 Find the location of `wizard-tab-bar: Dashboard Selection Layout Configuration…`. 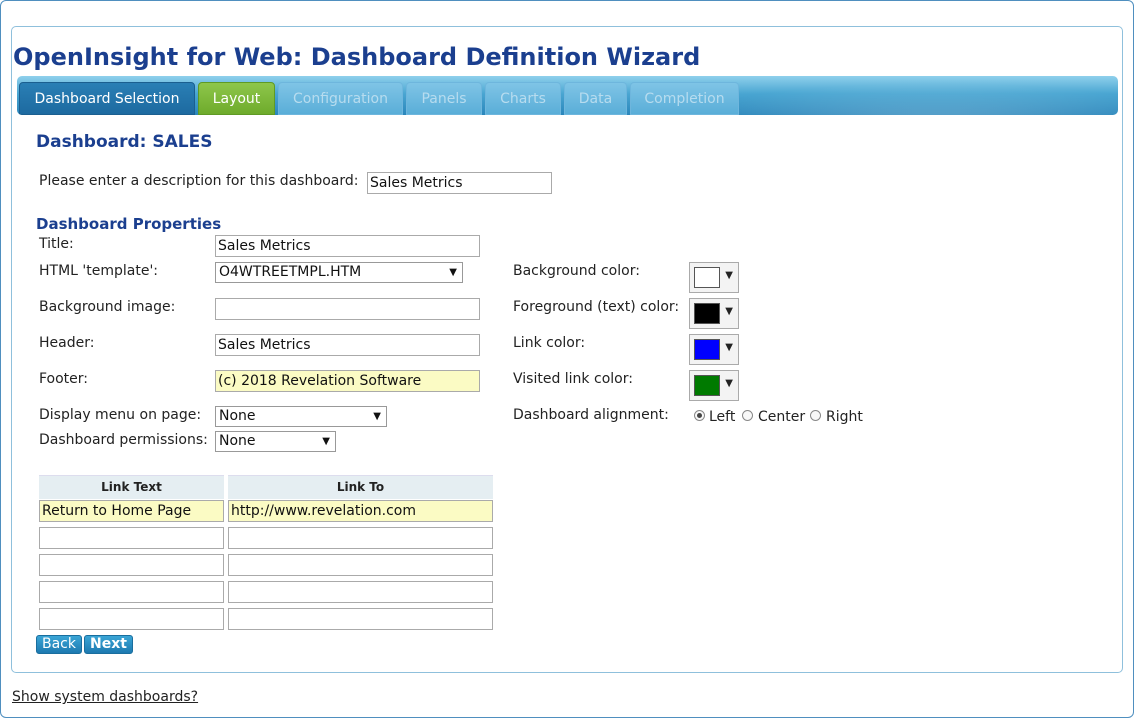

wizard-tab-bar: Dashboard Selection Layout Configuration… is located at coordinates (567, 95).